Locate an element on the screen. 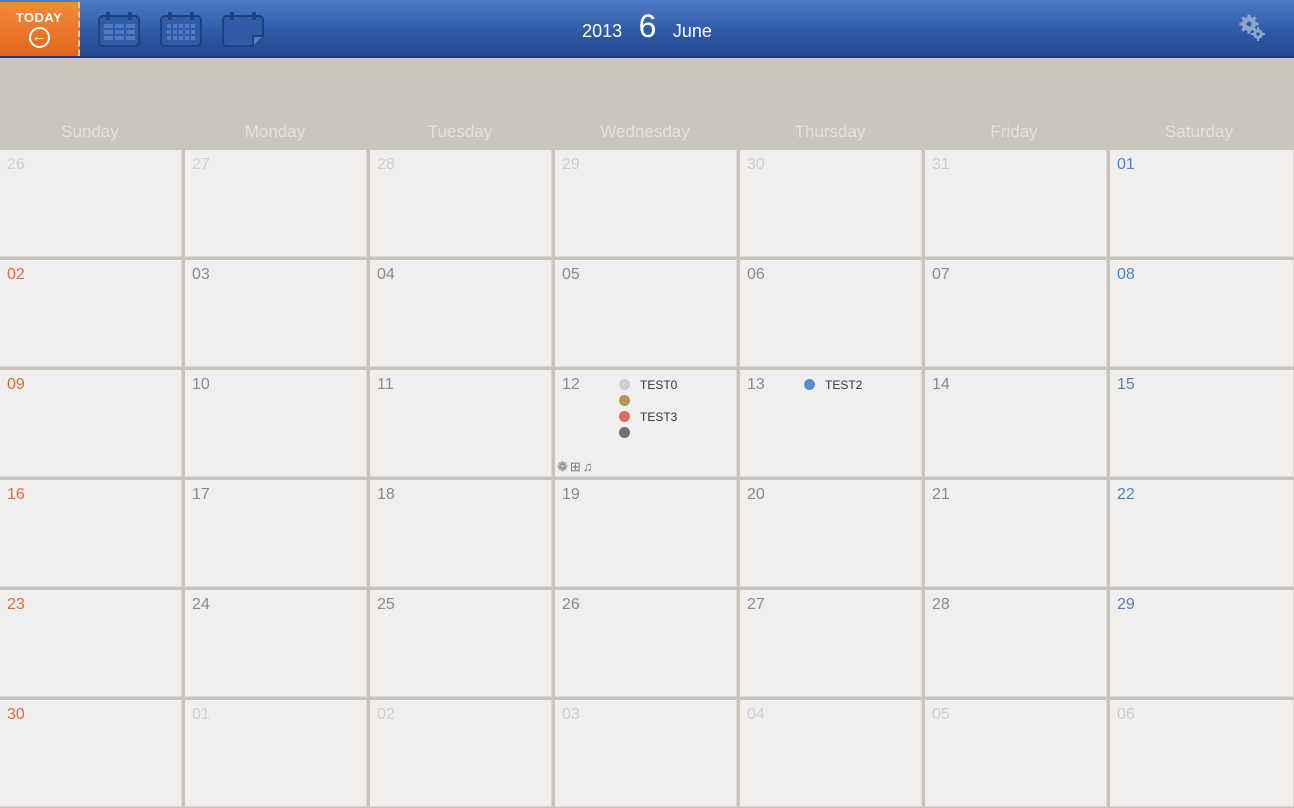  day-calendar-icon is located at coordinates (243, 29).